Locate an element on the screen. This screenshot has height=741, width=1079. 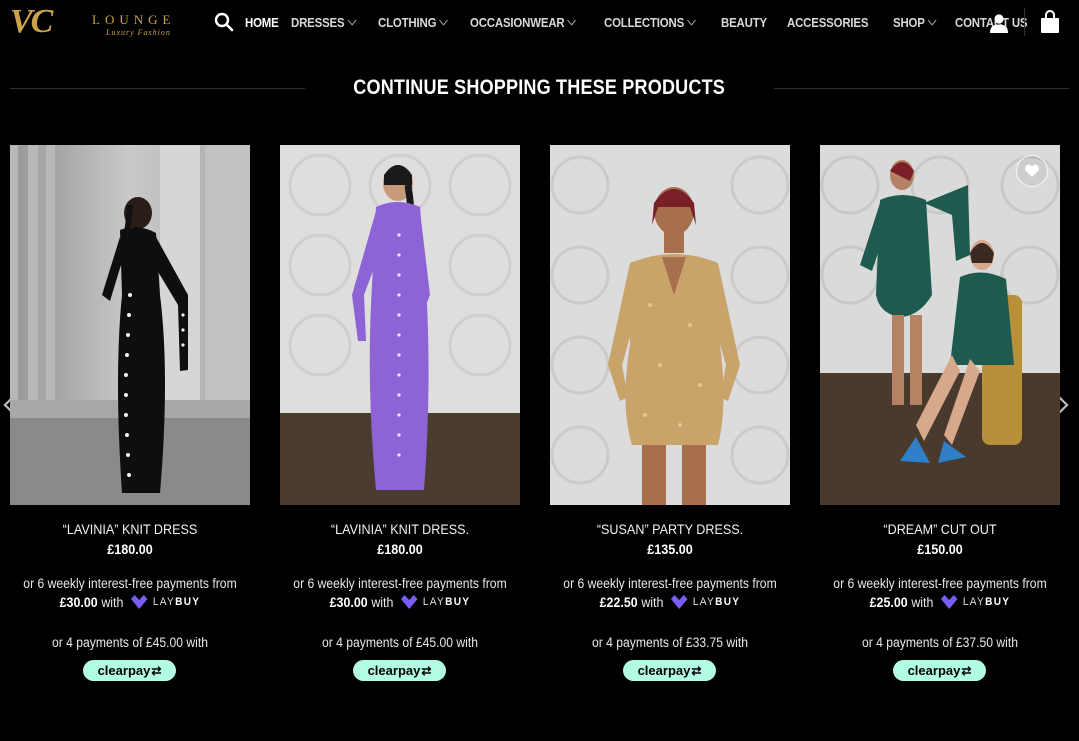
heading-rule-left is located at coordinates (158, 88).